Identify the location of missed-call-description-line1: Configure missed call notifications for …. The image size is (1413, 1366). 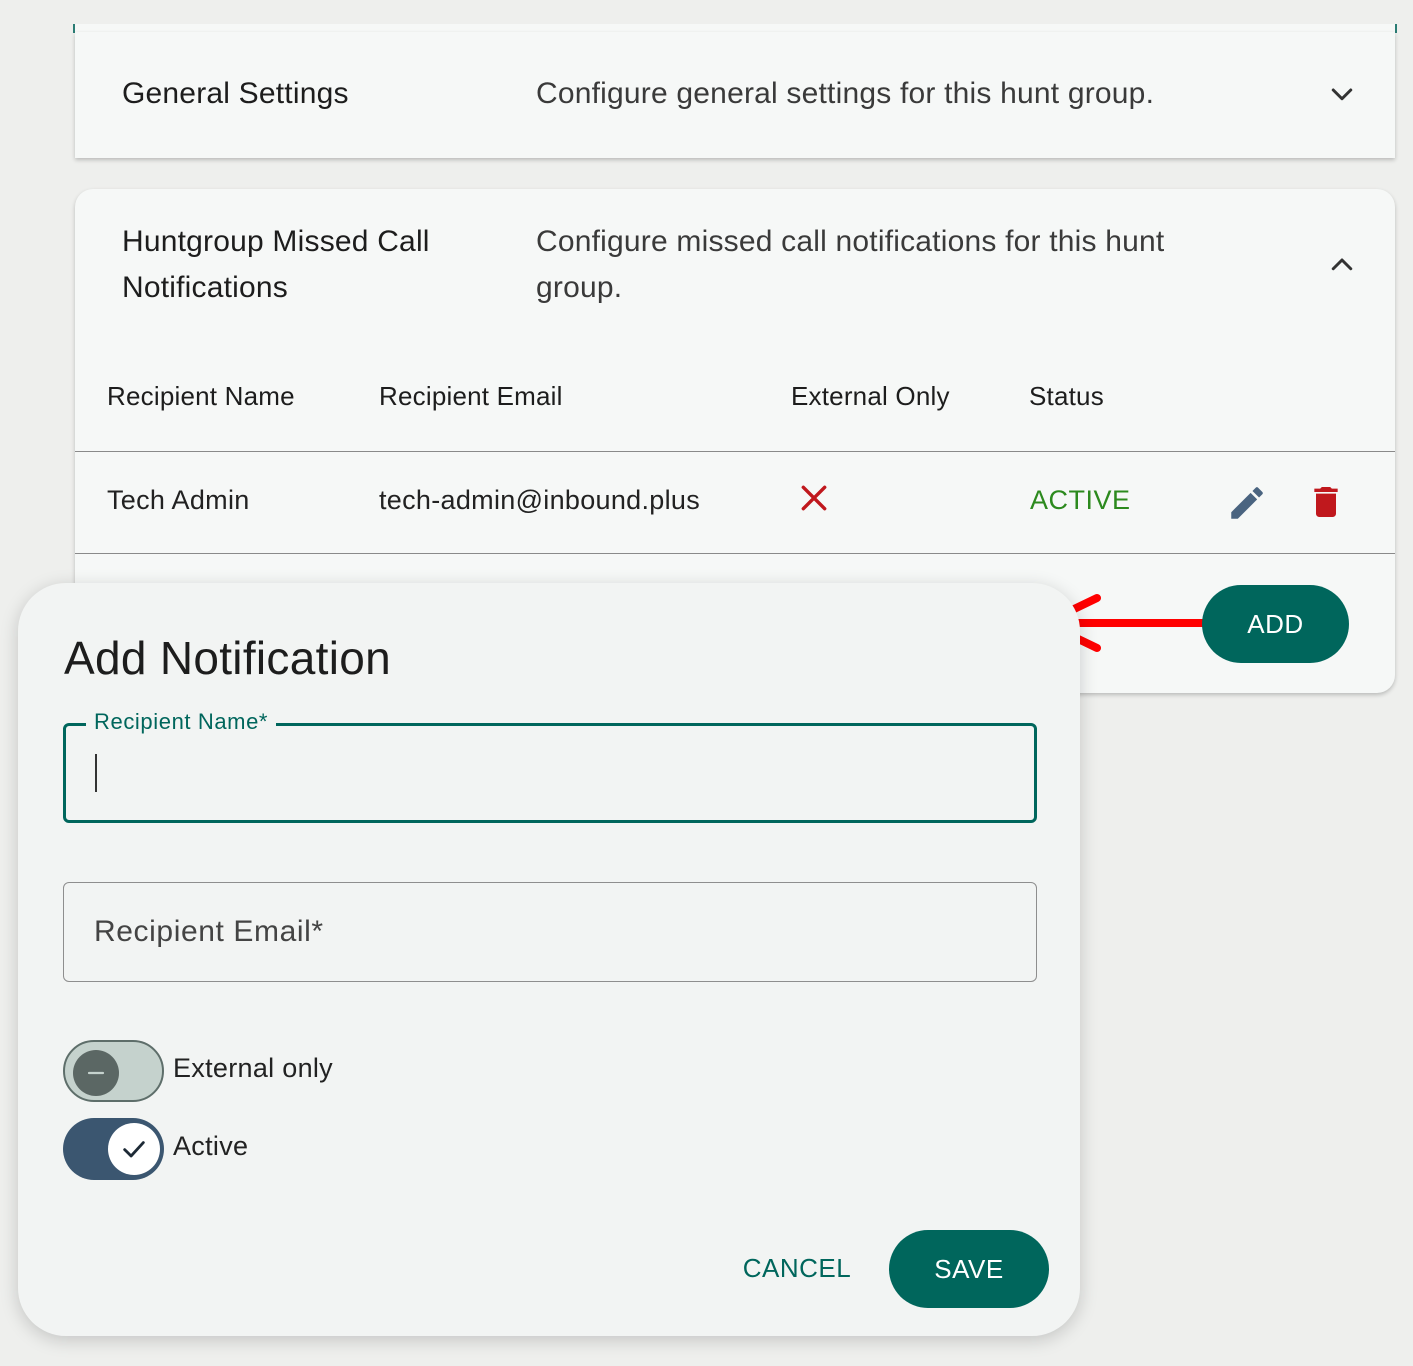
(850, 241).